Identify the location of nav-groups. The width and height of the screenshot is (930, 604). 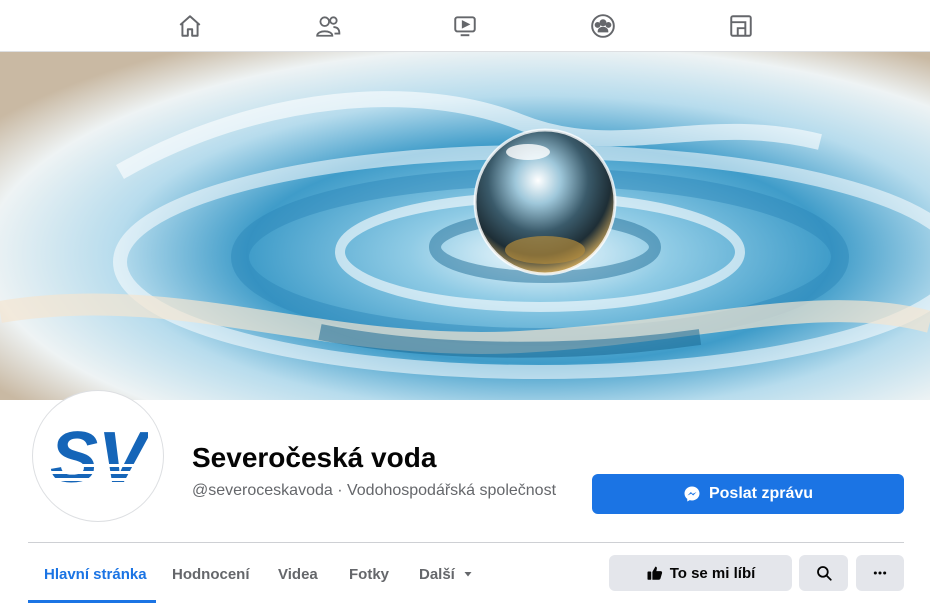
(603, 25).